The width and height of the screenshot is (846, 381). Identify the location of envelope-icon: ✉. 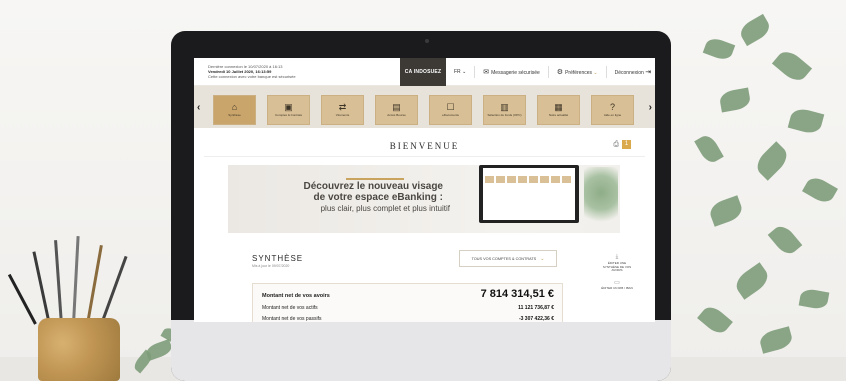
(486, 72).